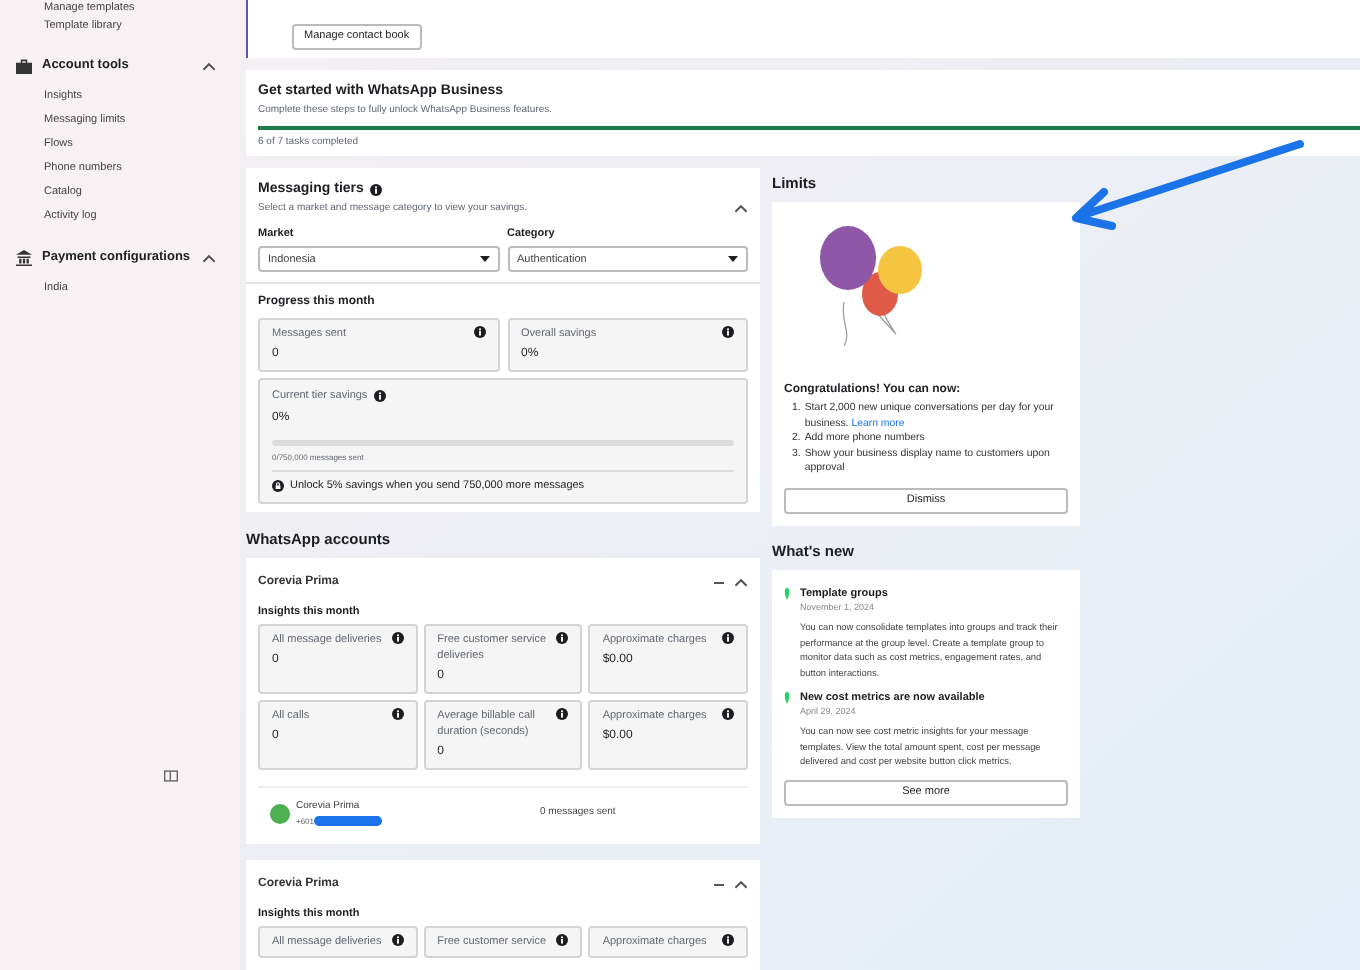 The image size is (1360, 970). Describe the element at coordinates (280, 814) in the screenshot. I see `avatar` at that location.